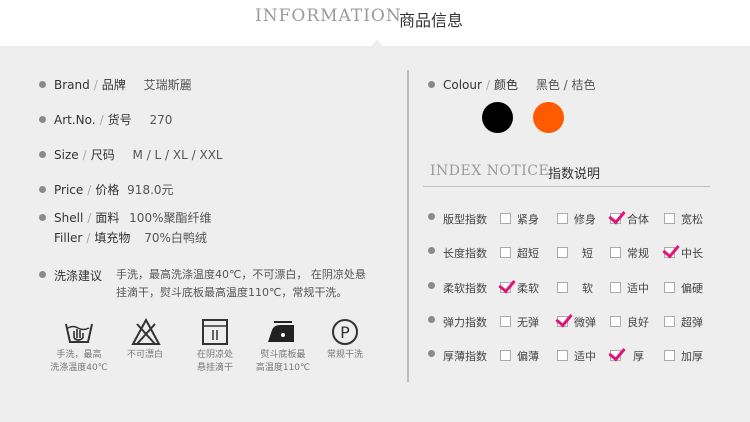 The image size is (750, 422). What do you see at coordinates (170, 218) in the screenshot?
I see `spec-value: 100%聚酯纤维` at bounding box center [170, 218].